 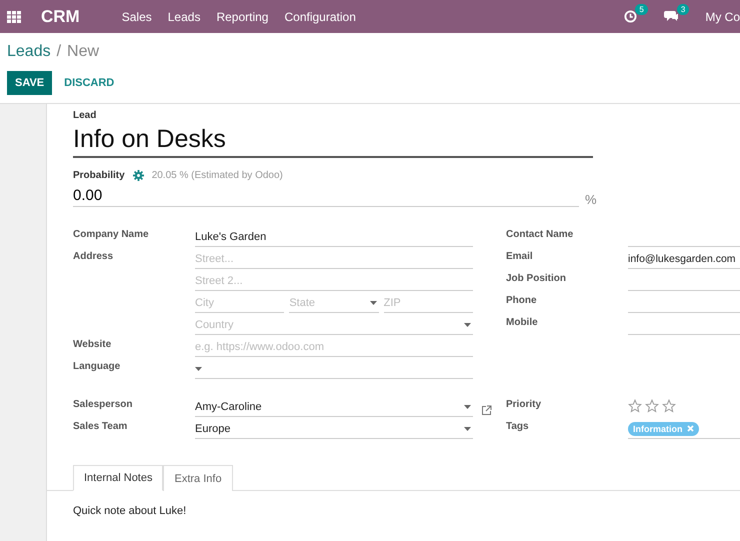 I want to click on menu-item: Reporting, so click(x=242, y=17).